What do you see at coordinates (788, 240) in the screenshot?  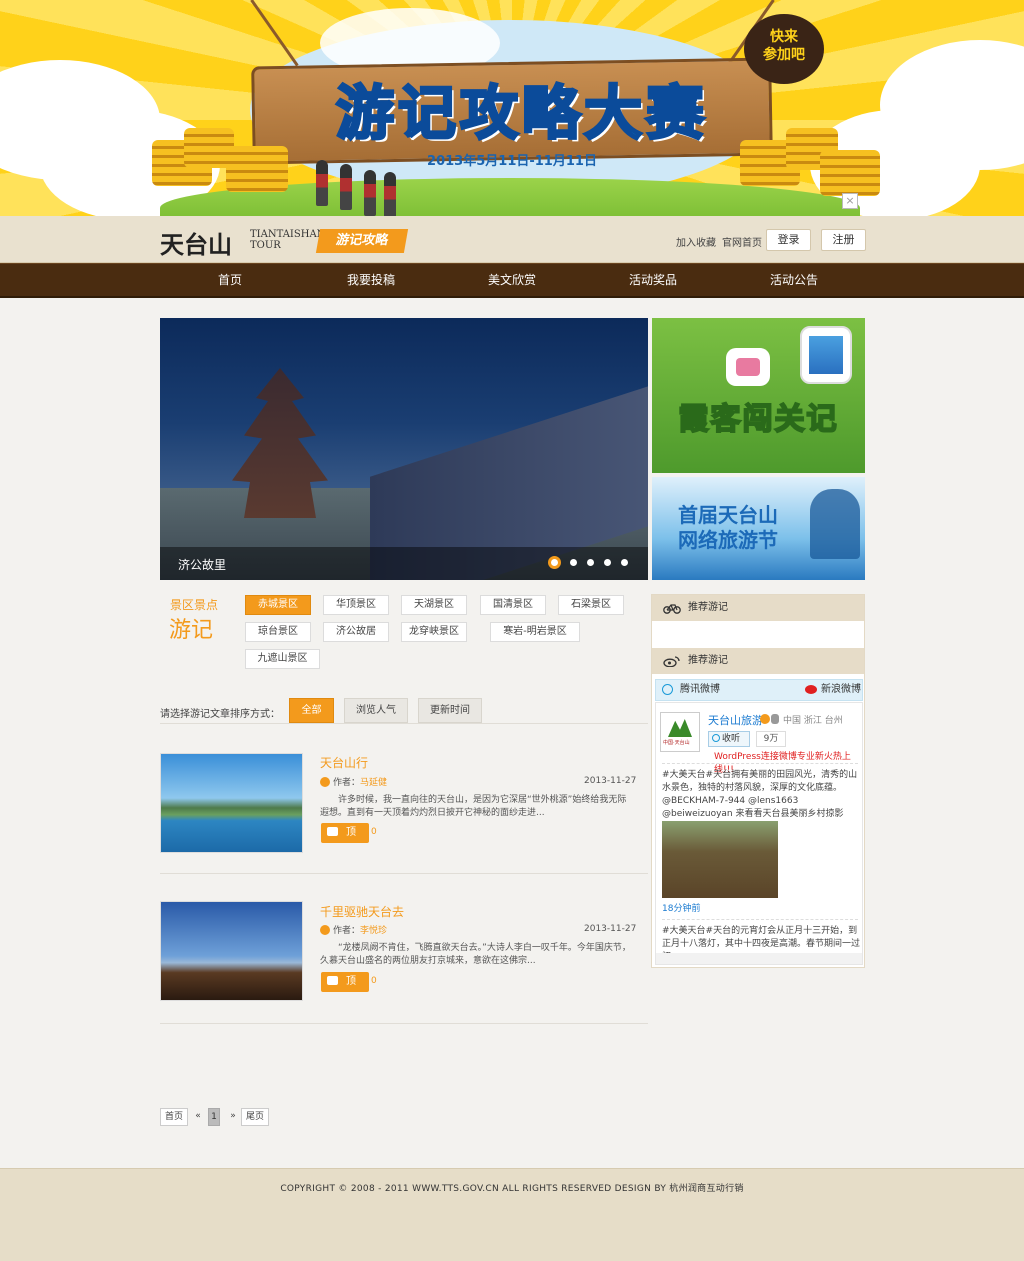 I see `login-button: 登录` at bounding box center [788, 240].